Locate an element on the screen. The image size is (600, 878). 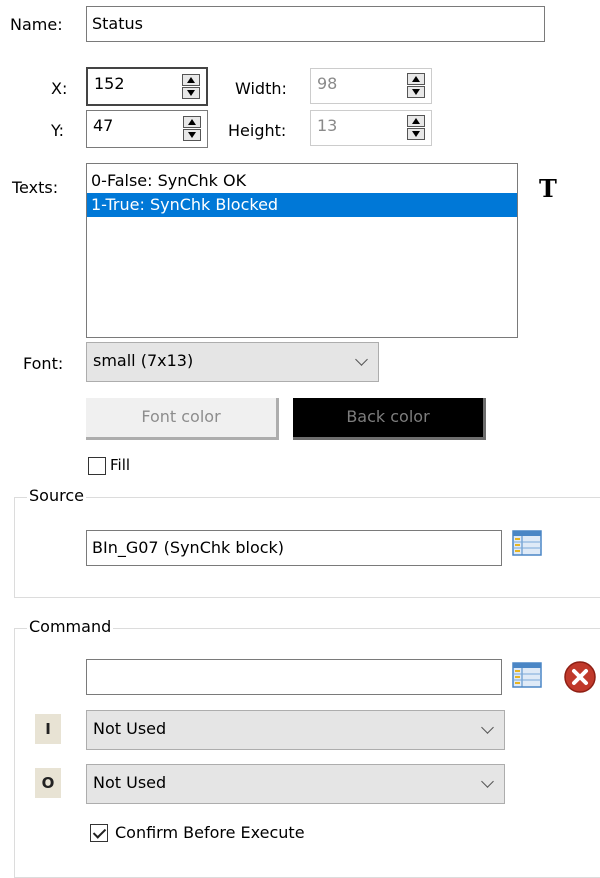
height-spin-buttons is located at coordinates (416, 128).